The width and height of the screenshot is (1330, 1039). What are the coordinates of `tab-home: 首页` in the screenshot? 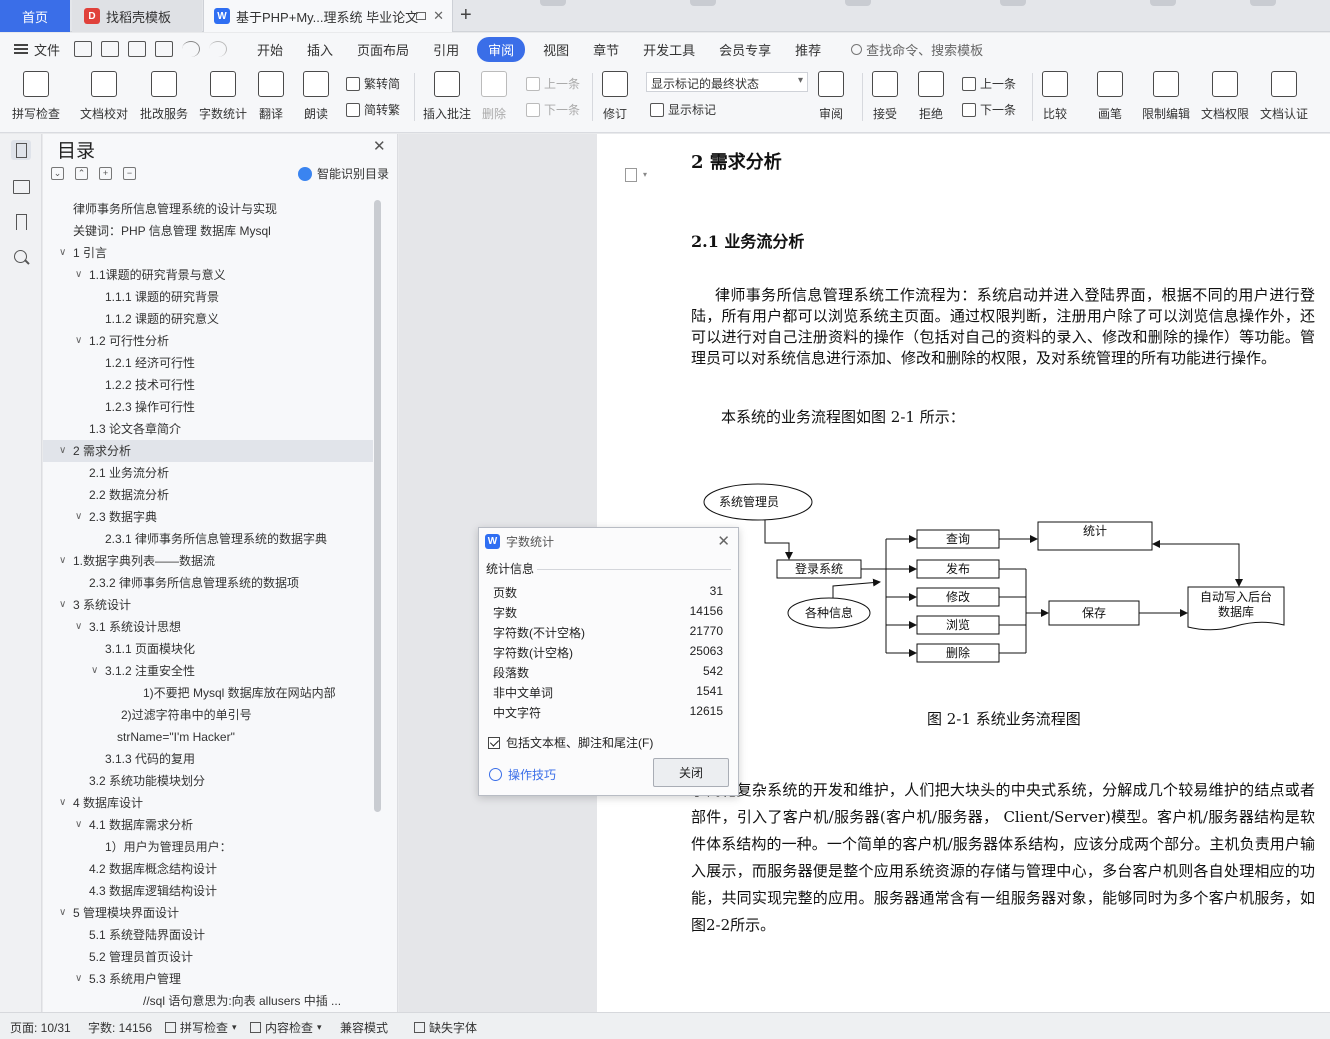 It's located at (35, 16).